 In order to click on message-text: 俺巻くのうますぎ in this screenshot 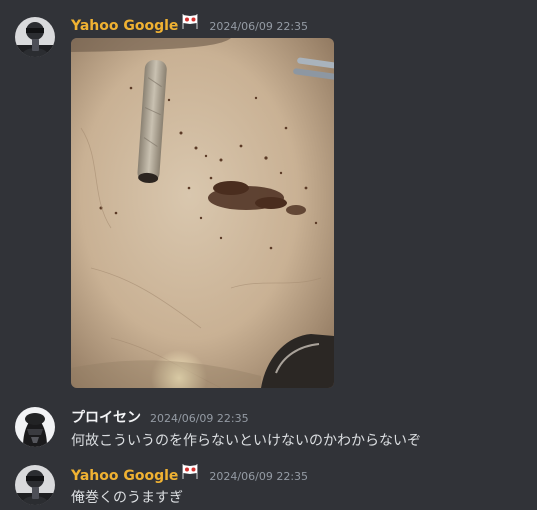, I will do `click(127, 498)`.